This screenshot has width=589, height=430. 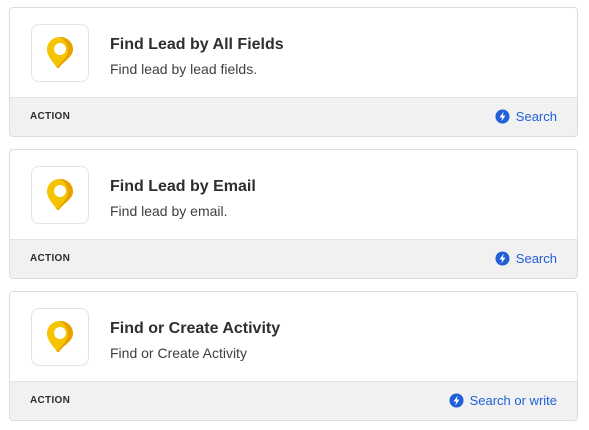 What do you see at coordinates (293, 400) in the screenshot?
I see `action-card-footer: ACTION Search or write` at bounding box center [293, 400].